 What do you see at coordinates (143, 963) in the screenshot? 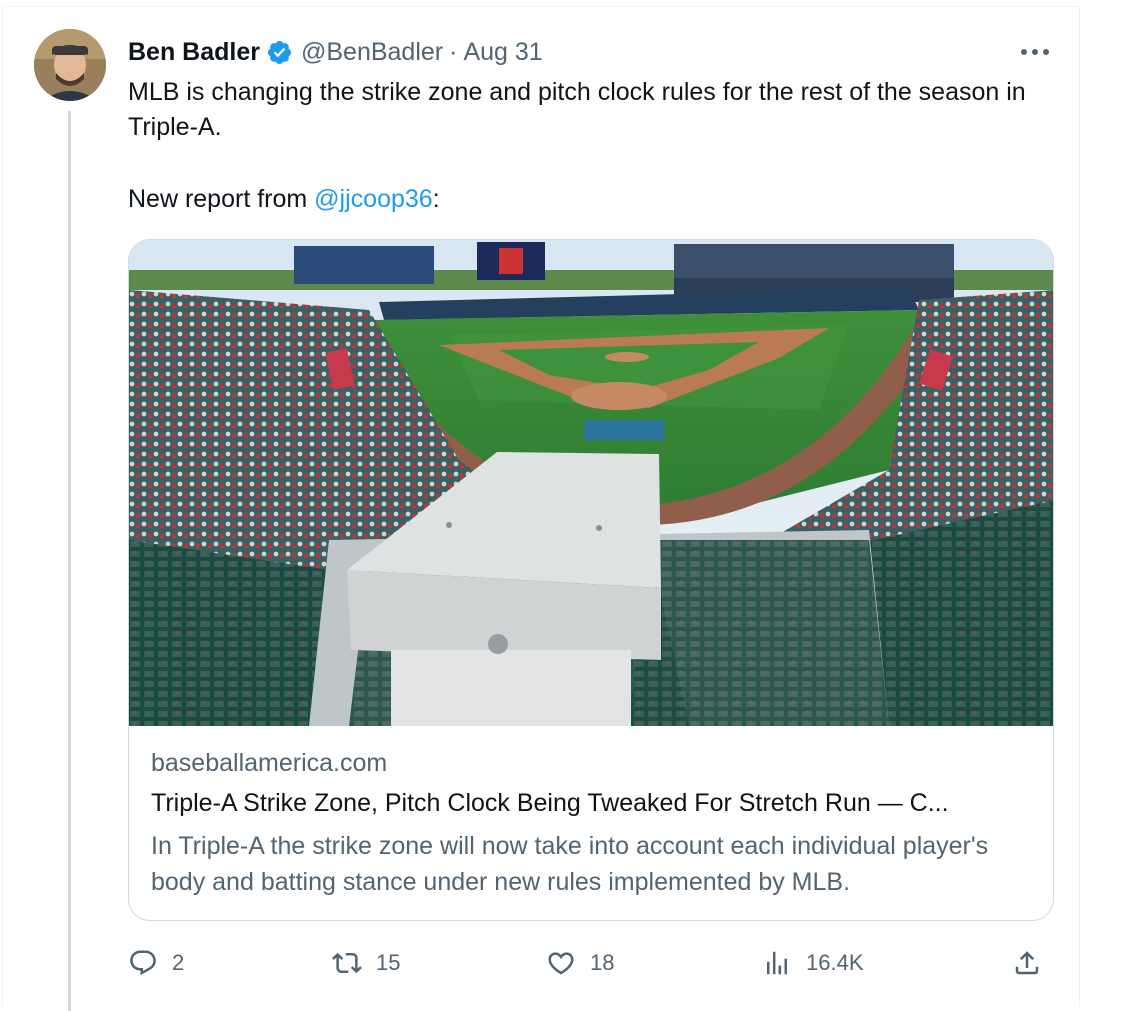
I see `reply-icon` at bounding box center [143, 963].